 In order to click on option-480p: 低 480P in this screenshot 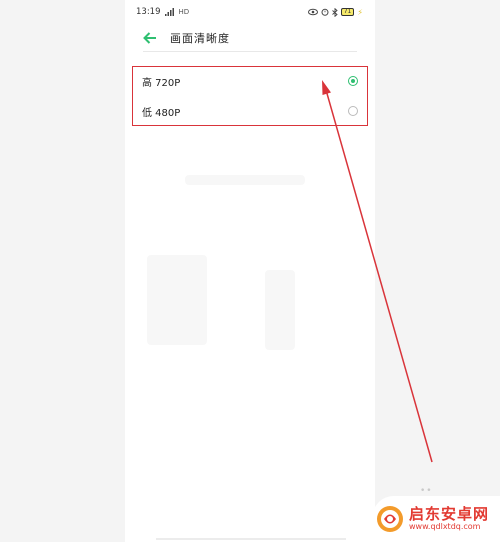, I will do `click(250, 111)`.